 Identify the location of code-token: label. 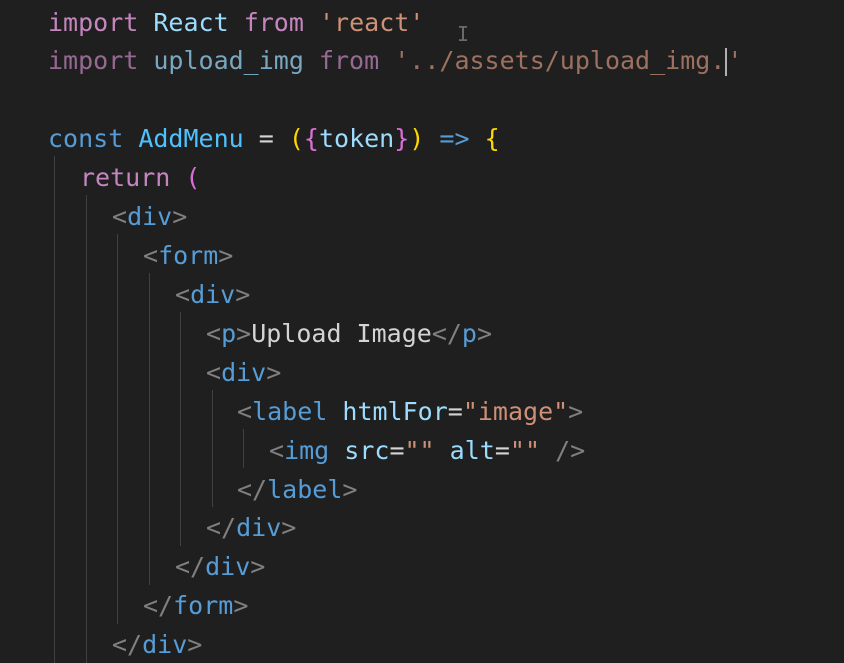
(305, 489).